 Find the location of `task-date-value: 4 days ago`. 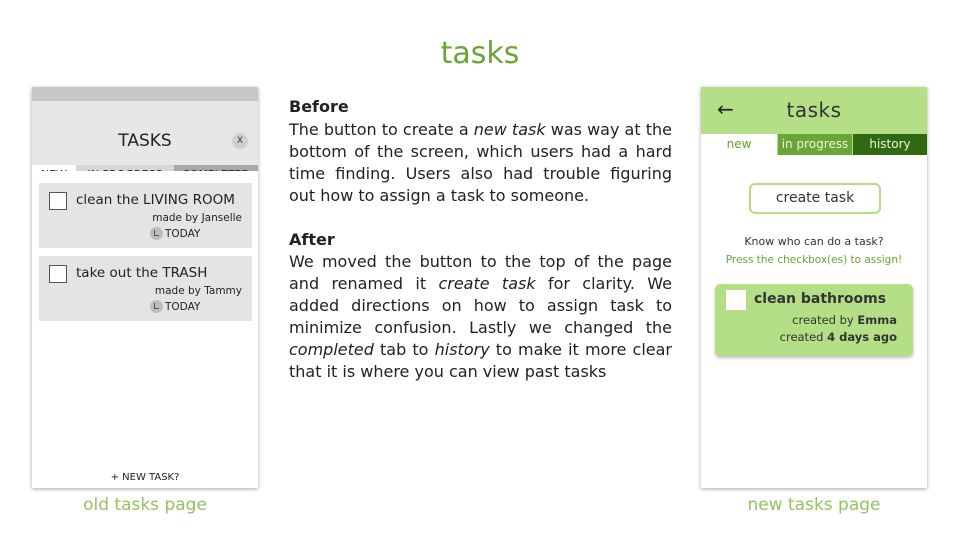

task-date-value: 4 days ago is located at coordinates (862, 337).